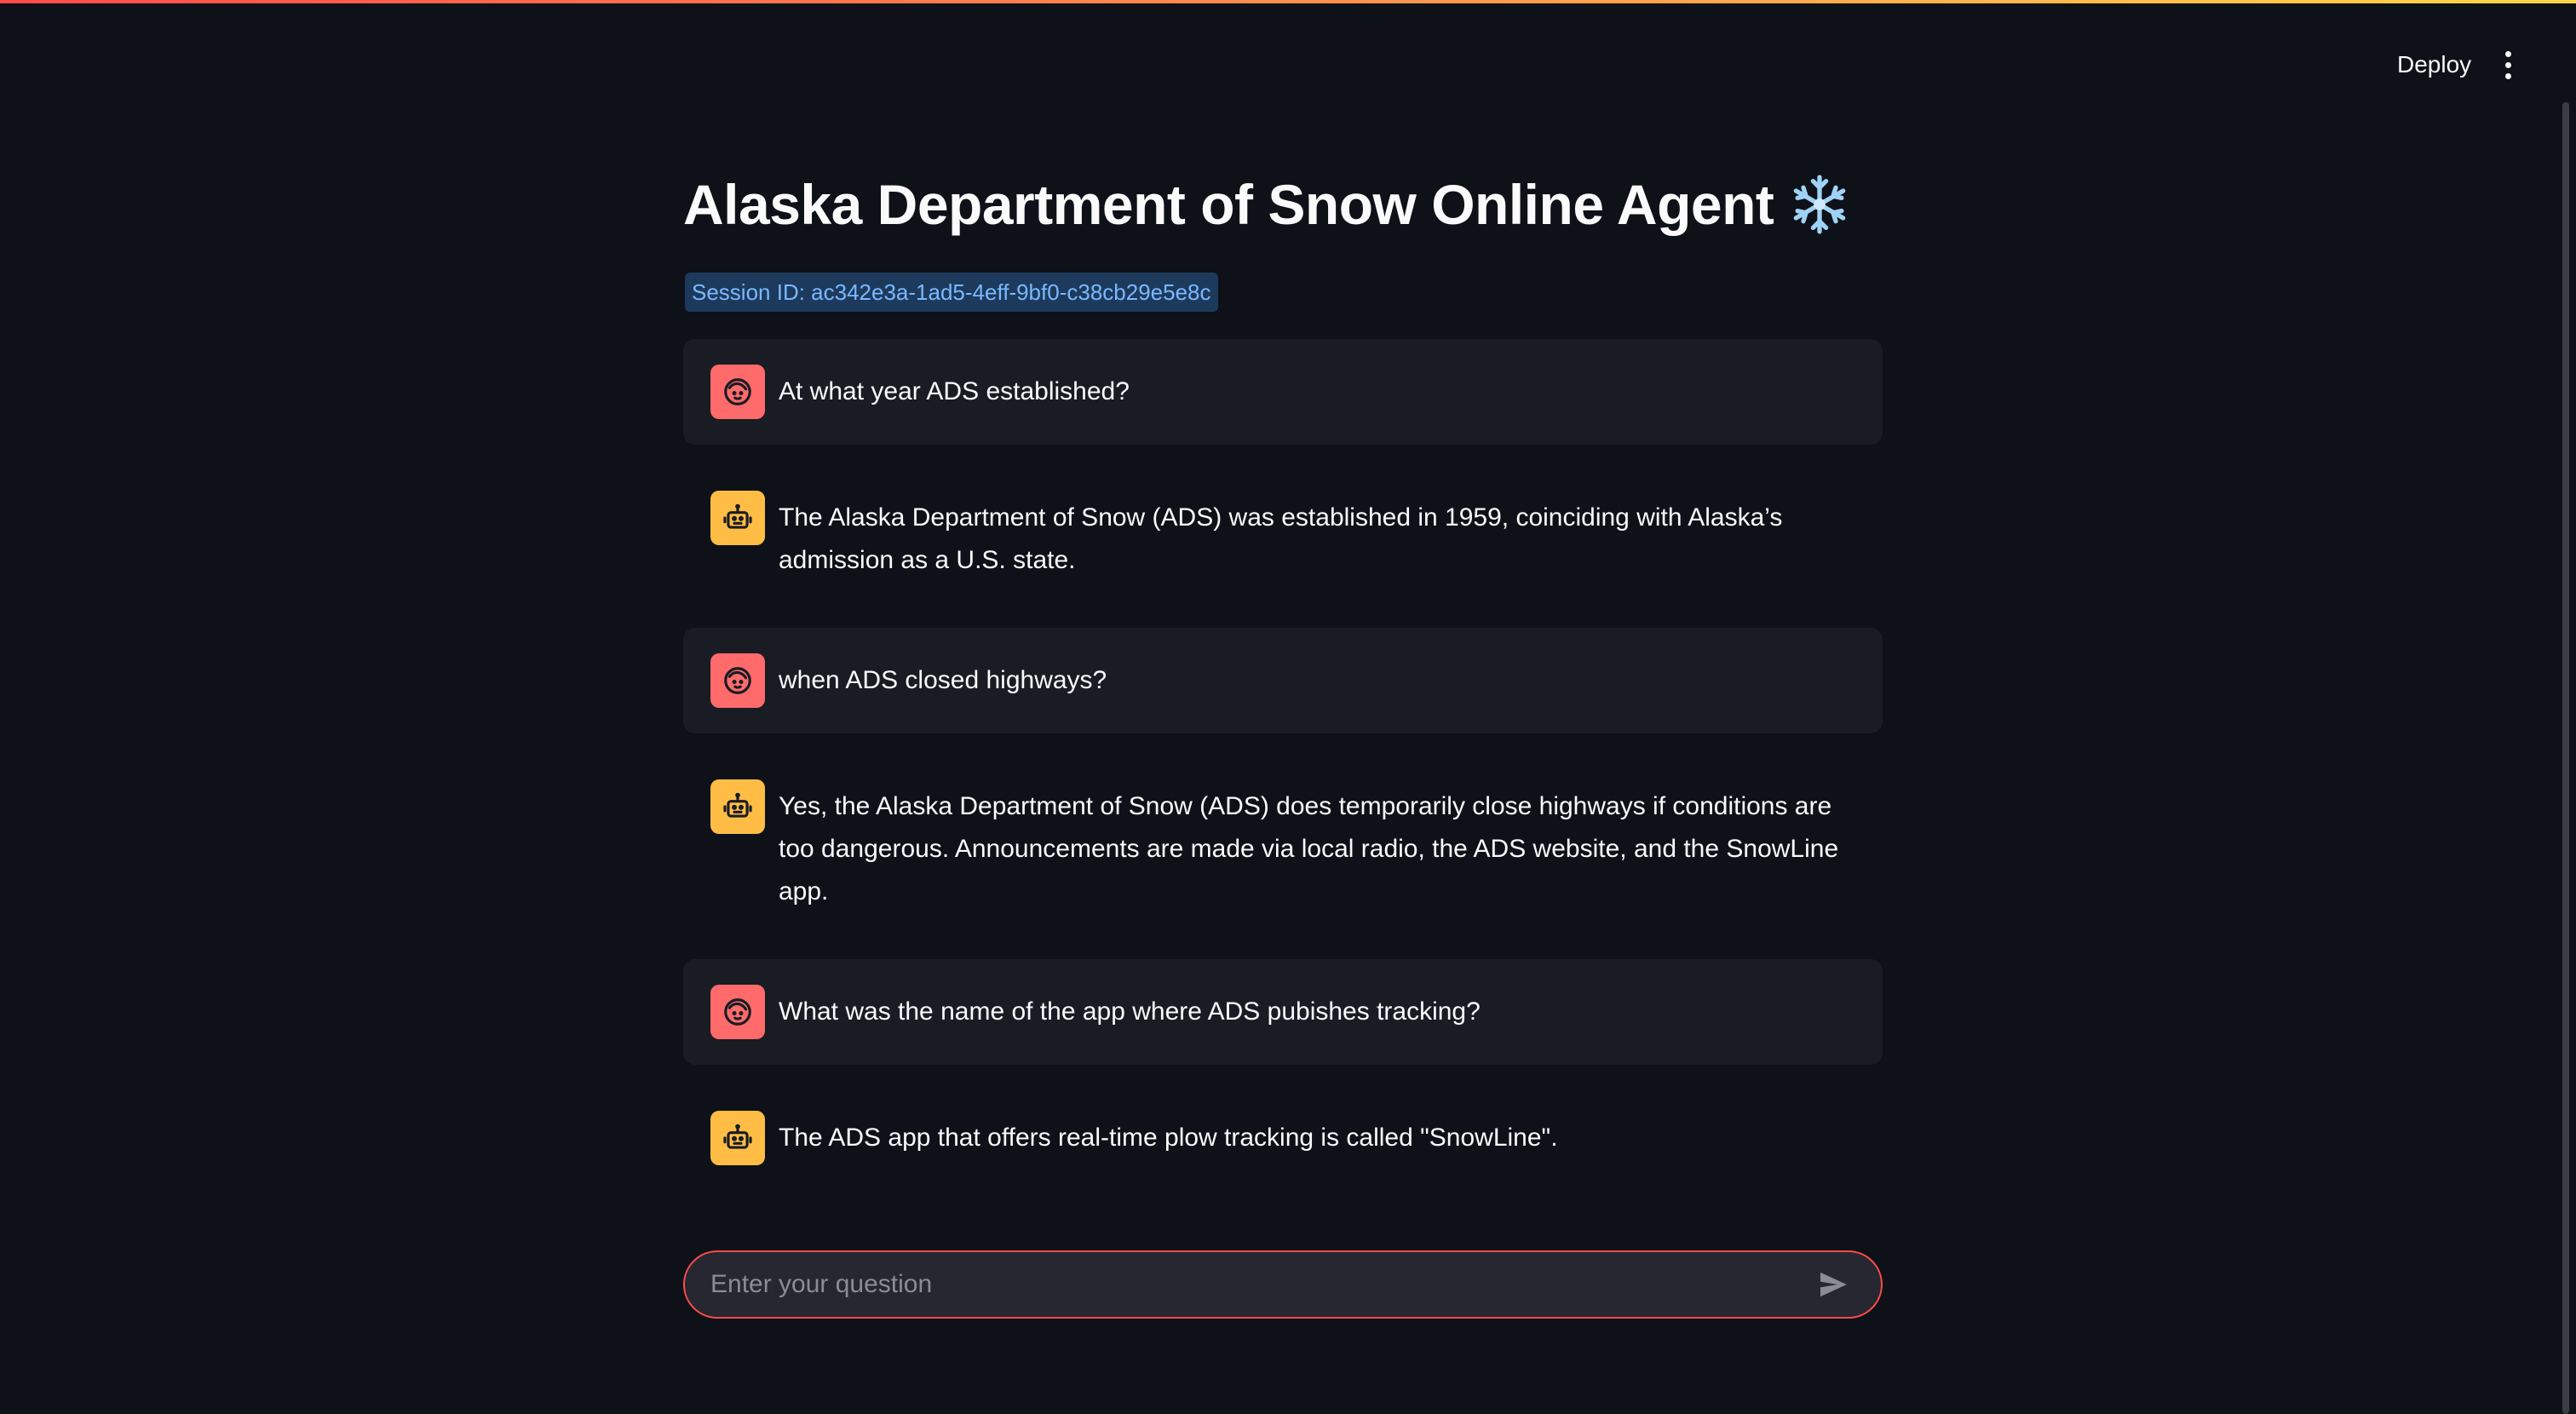  Describe the element at coordinates (1820, 204) in the screenshot. I see `snowflake-icon` at that location.